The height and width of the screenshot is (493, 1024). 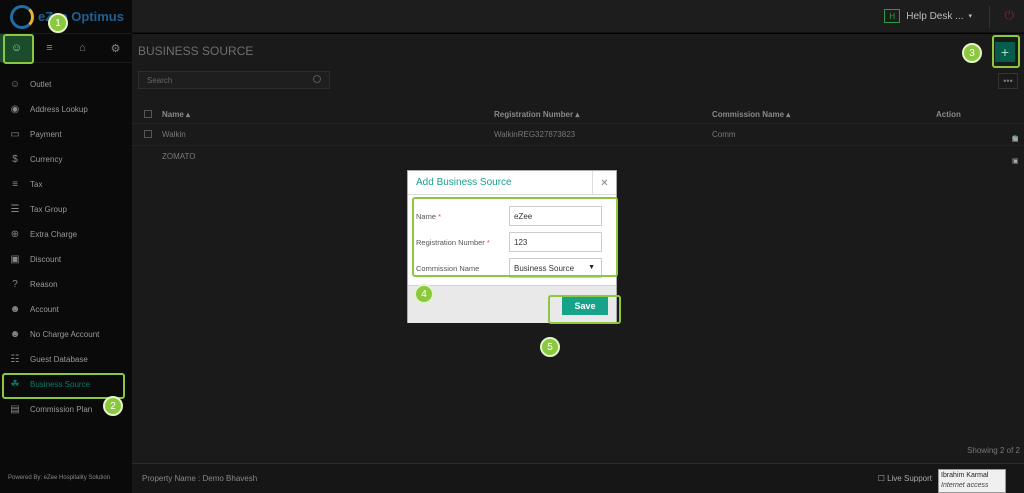 I want to click on row-name: ZOMATO, so click(x=179, y=156).